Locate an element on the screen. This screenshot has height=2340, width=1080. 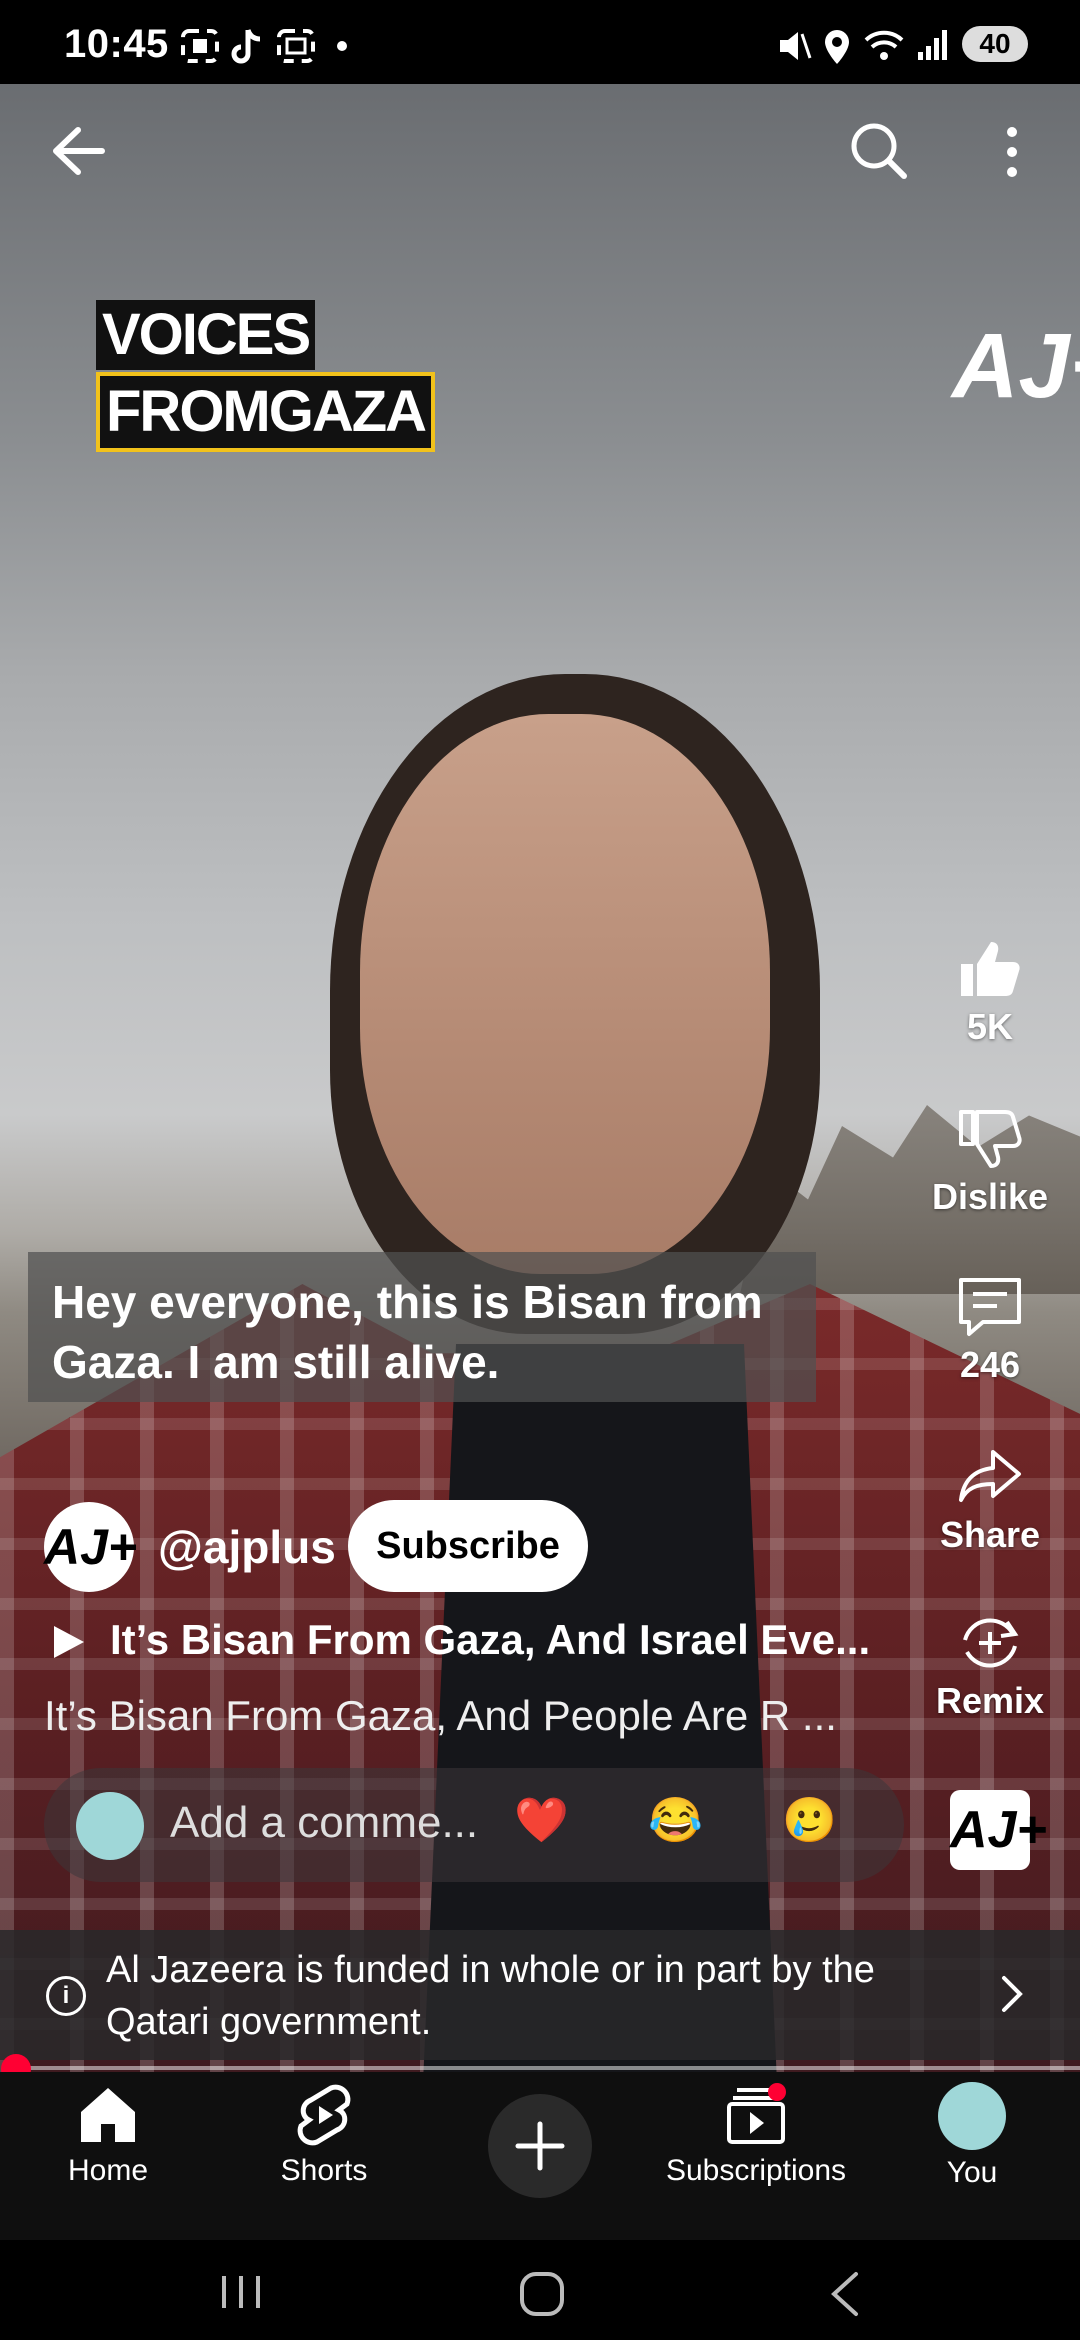
screen-record-icon is located at coordinates (296, 46).